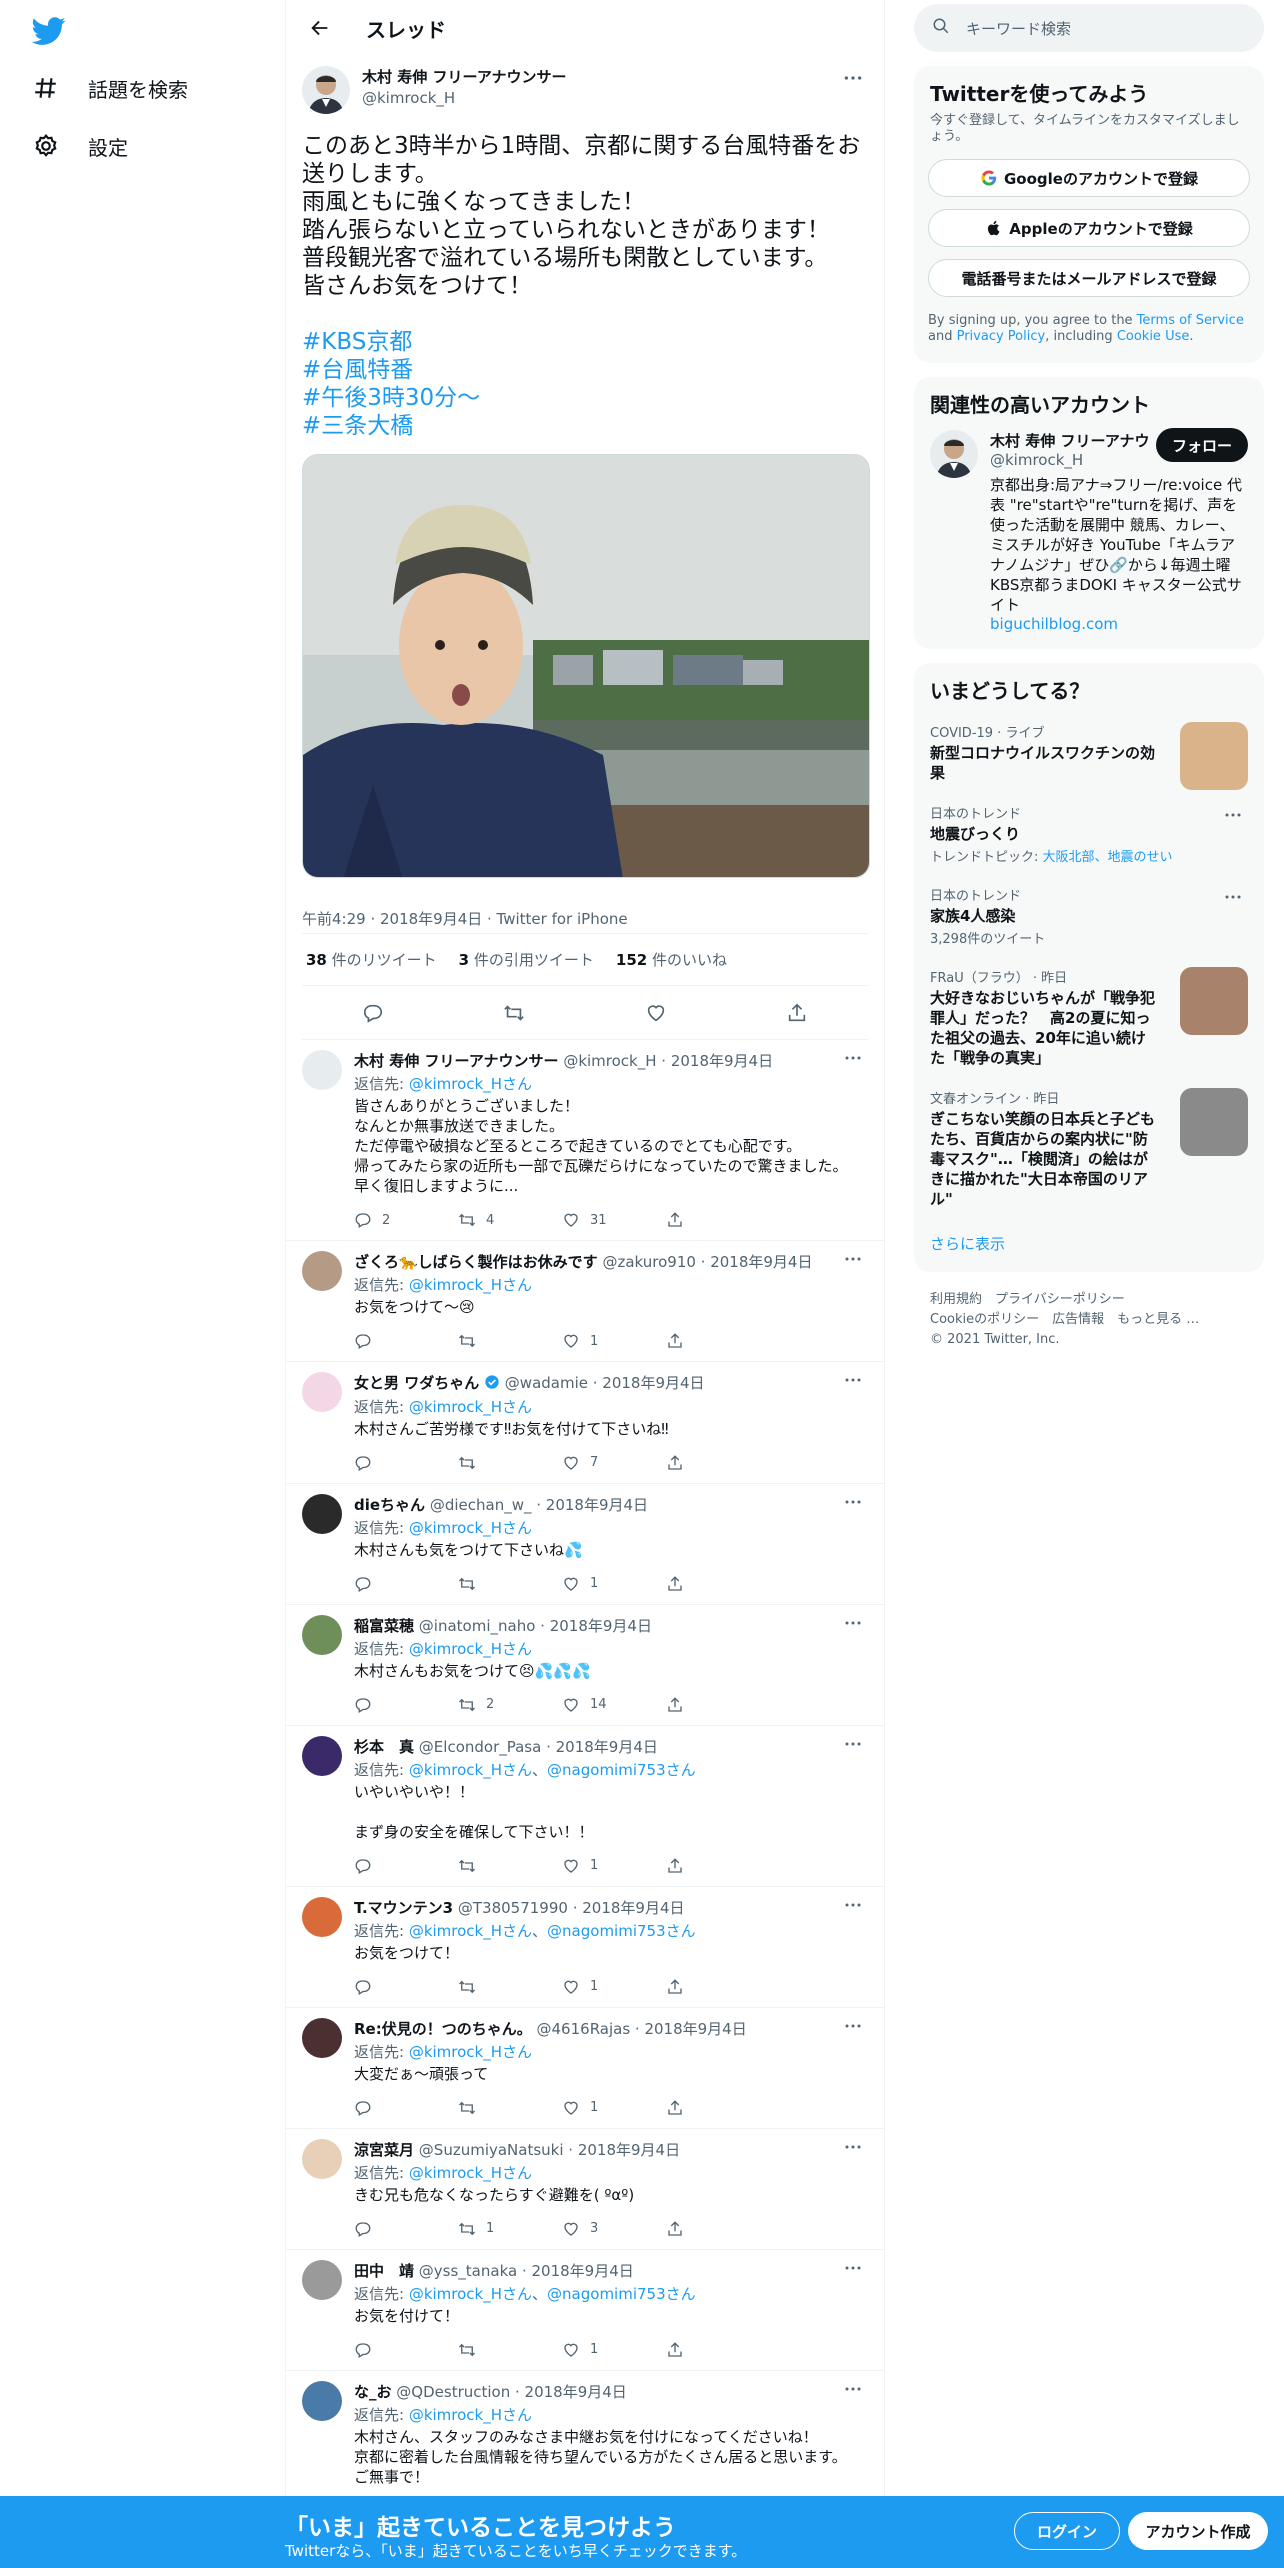 This screenshot has height=2568, width=1284. What do you see at coordinates (585, 370) in the screenshot?
I see `hashtag-link: #台風特番` at bounding box center [585, 370].